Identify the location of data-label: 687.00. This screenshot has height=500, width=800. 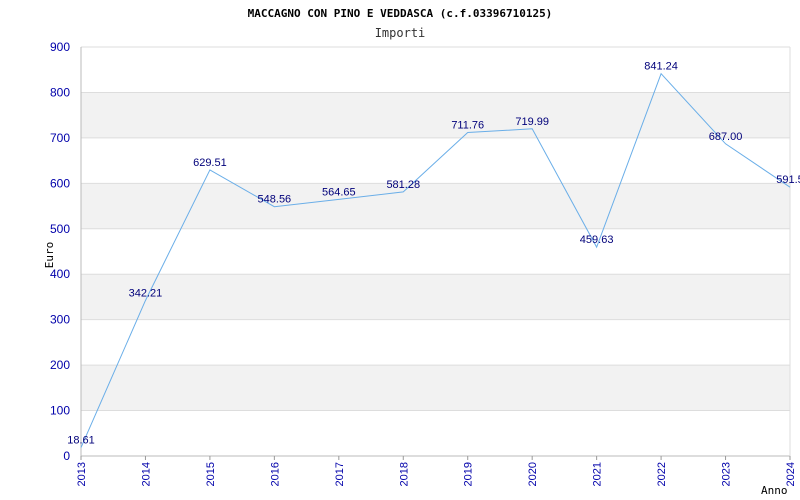
(726, 137).